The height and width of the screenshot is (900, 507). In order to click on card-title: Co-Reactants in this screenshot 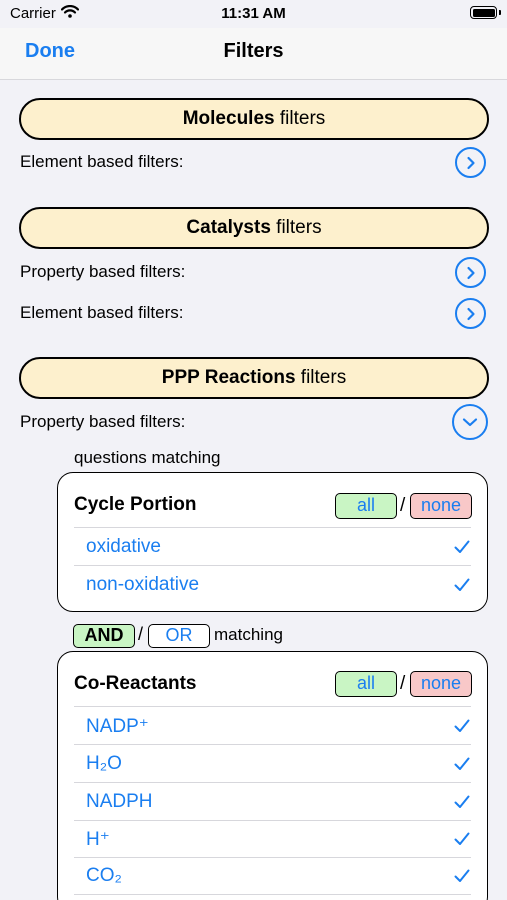, I will do `click(135, 683)`.